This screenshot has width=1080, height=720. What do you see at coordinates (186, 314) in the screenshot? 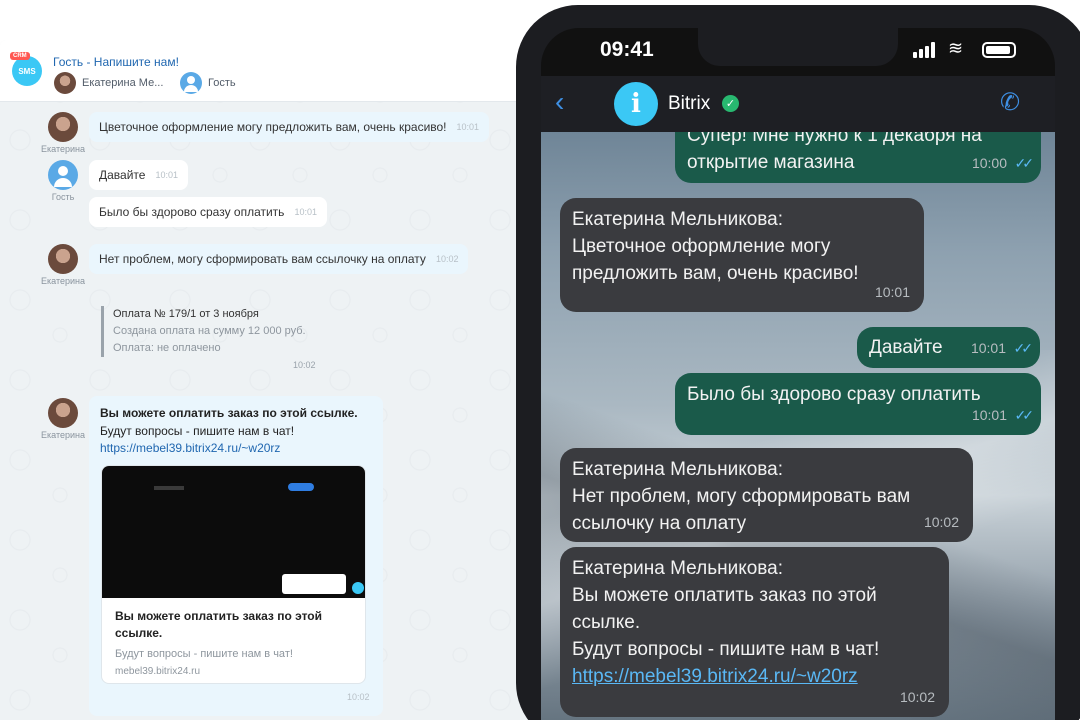
I see `payment-title: Оплата № 179/1 от 3 ноября` at bounding box center [186, 314].